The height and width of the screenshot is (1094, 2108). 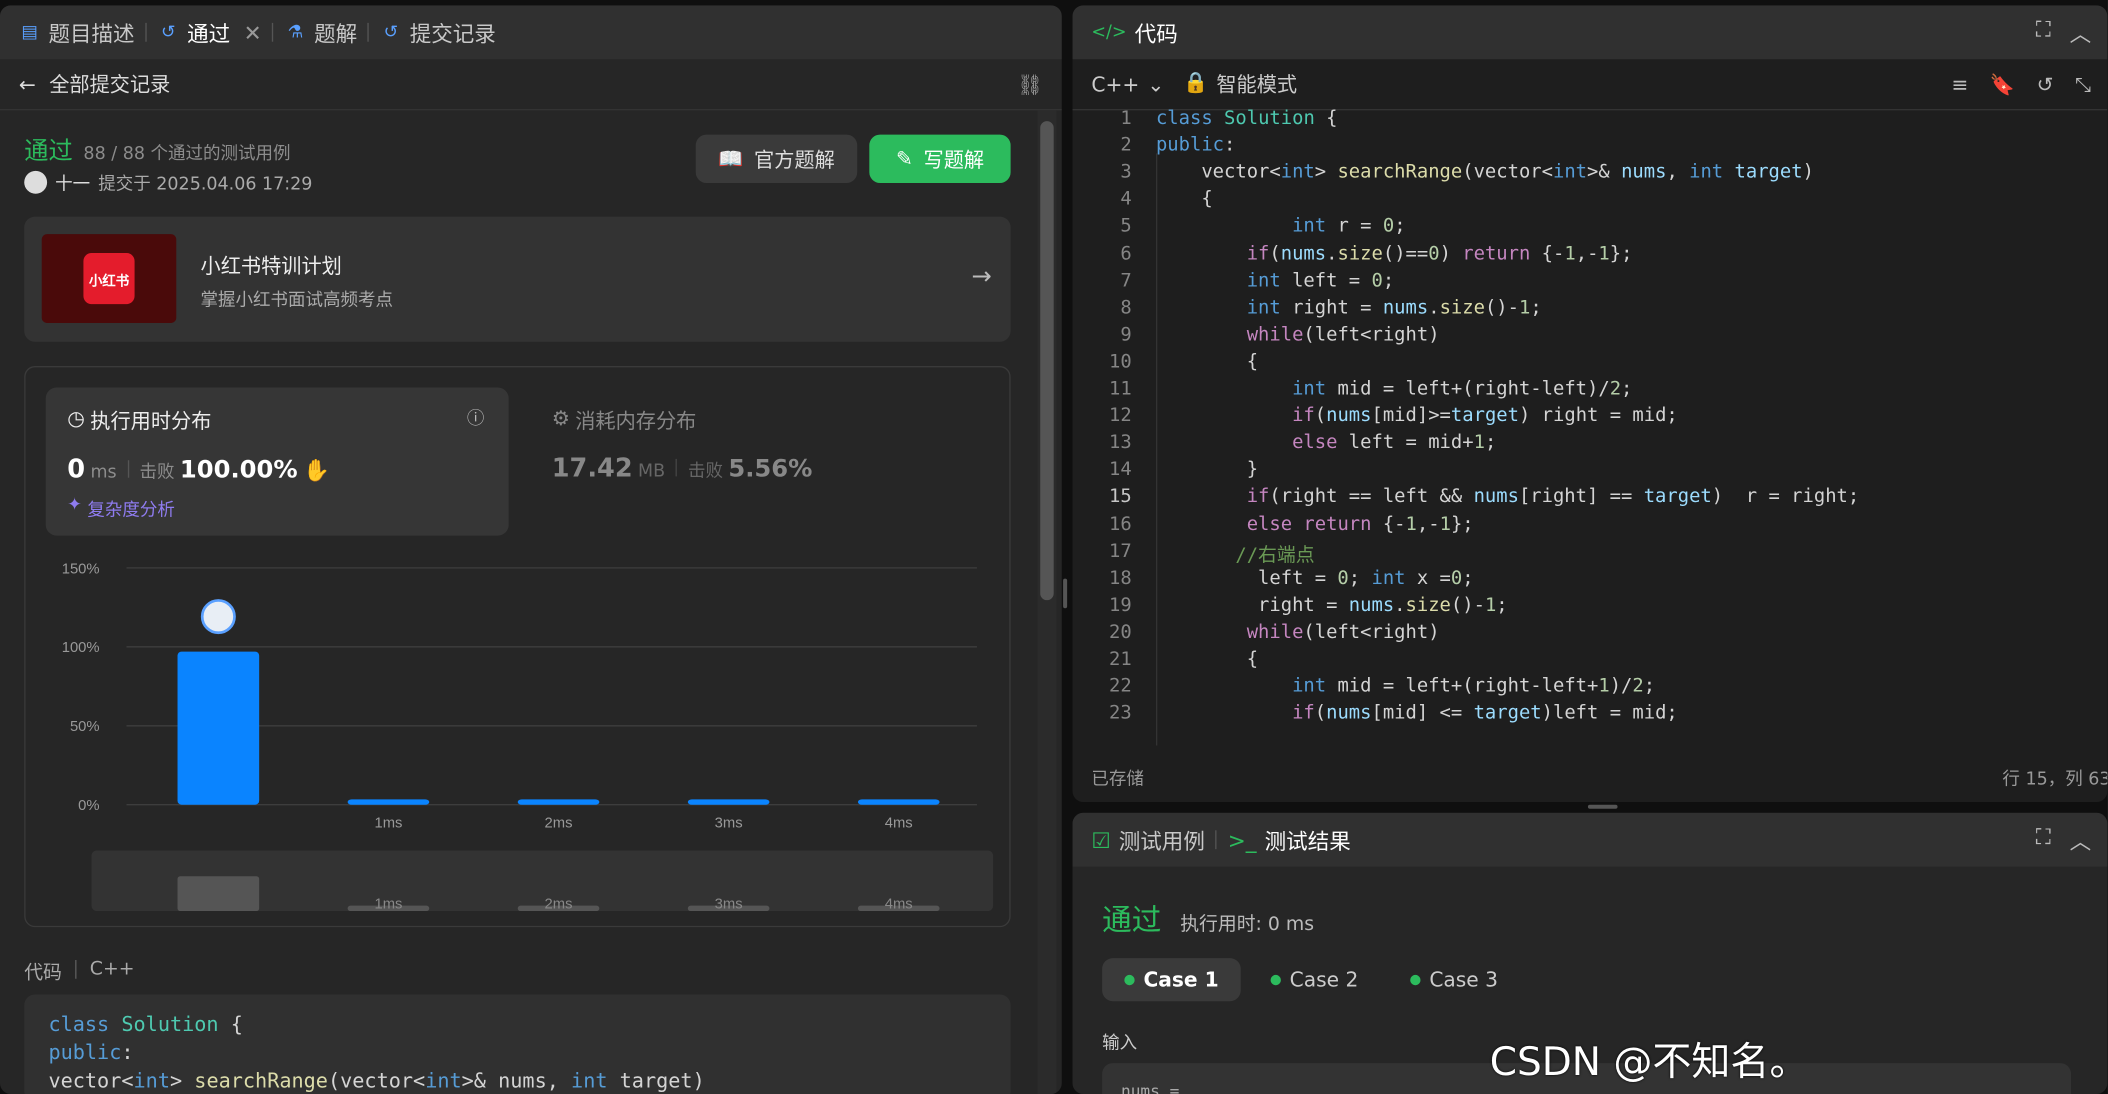 I want to click on code-line: {, so click(x=1207, y=659).